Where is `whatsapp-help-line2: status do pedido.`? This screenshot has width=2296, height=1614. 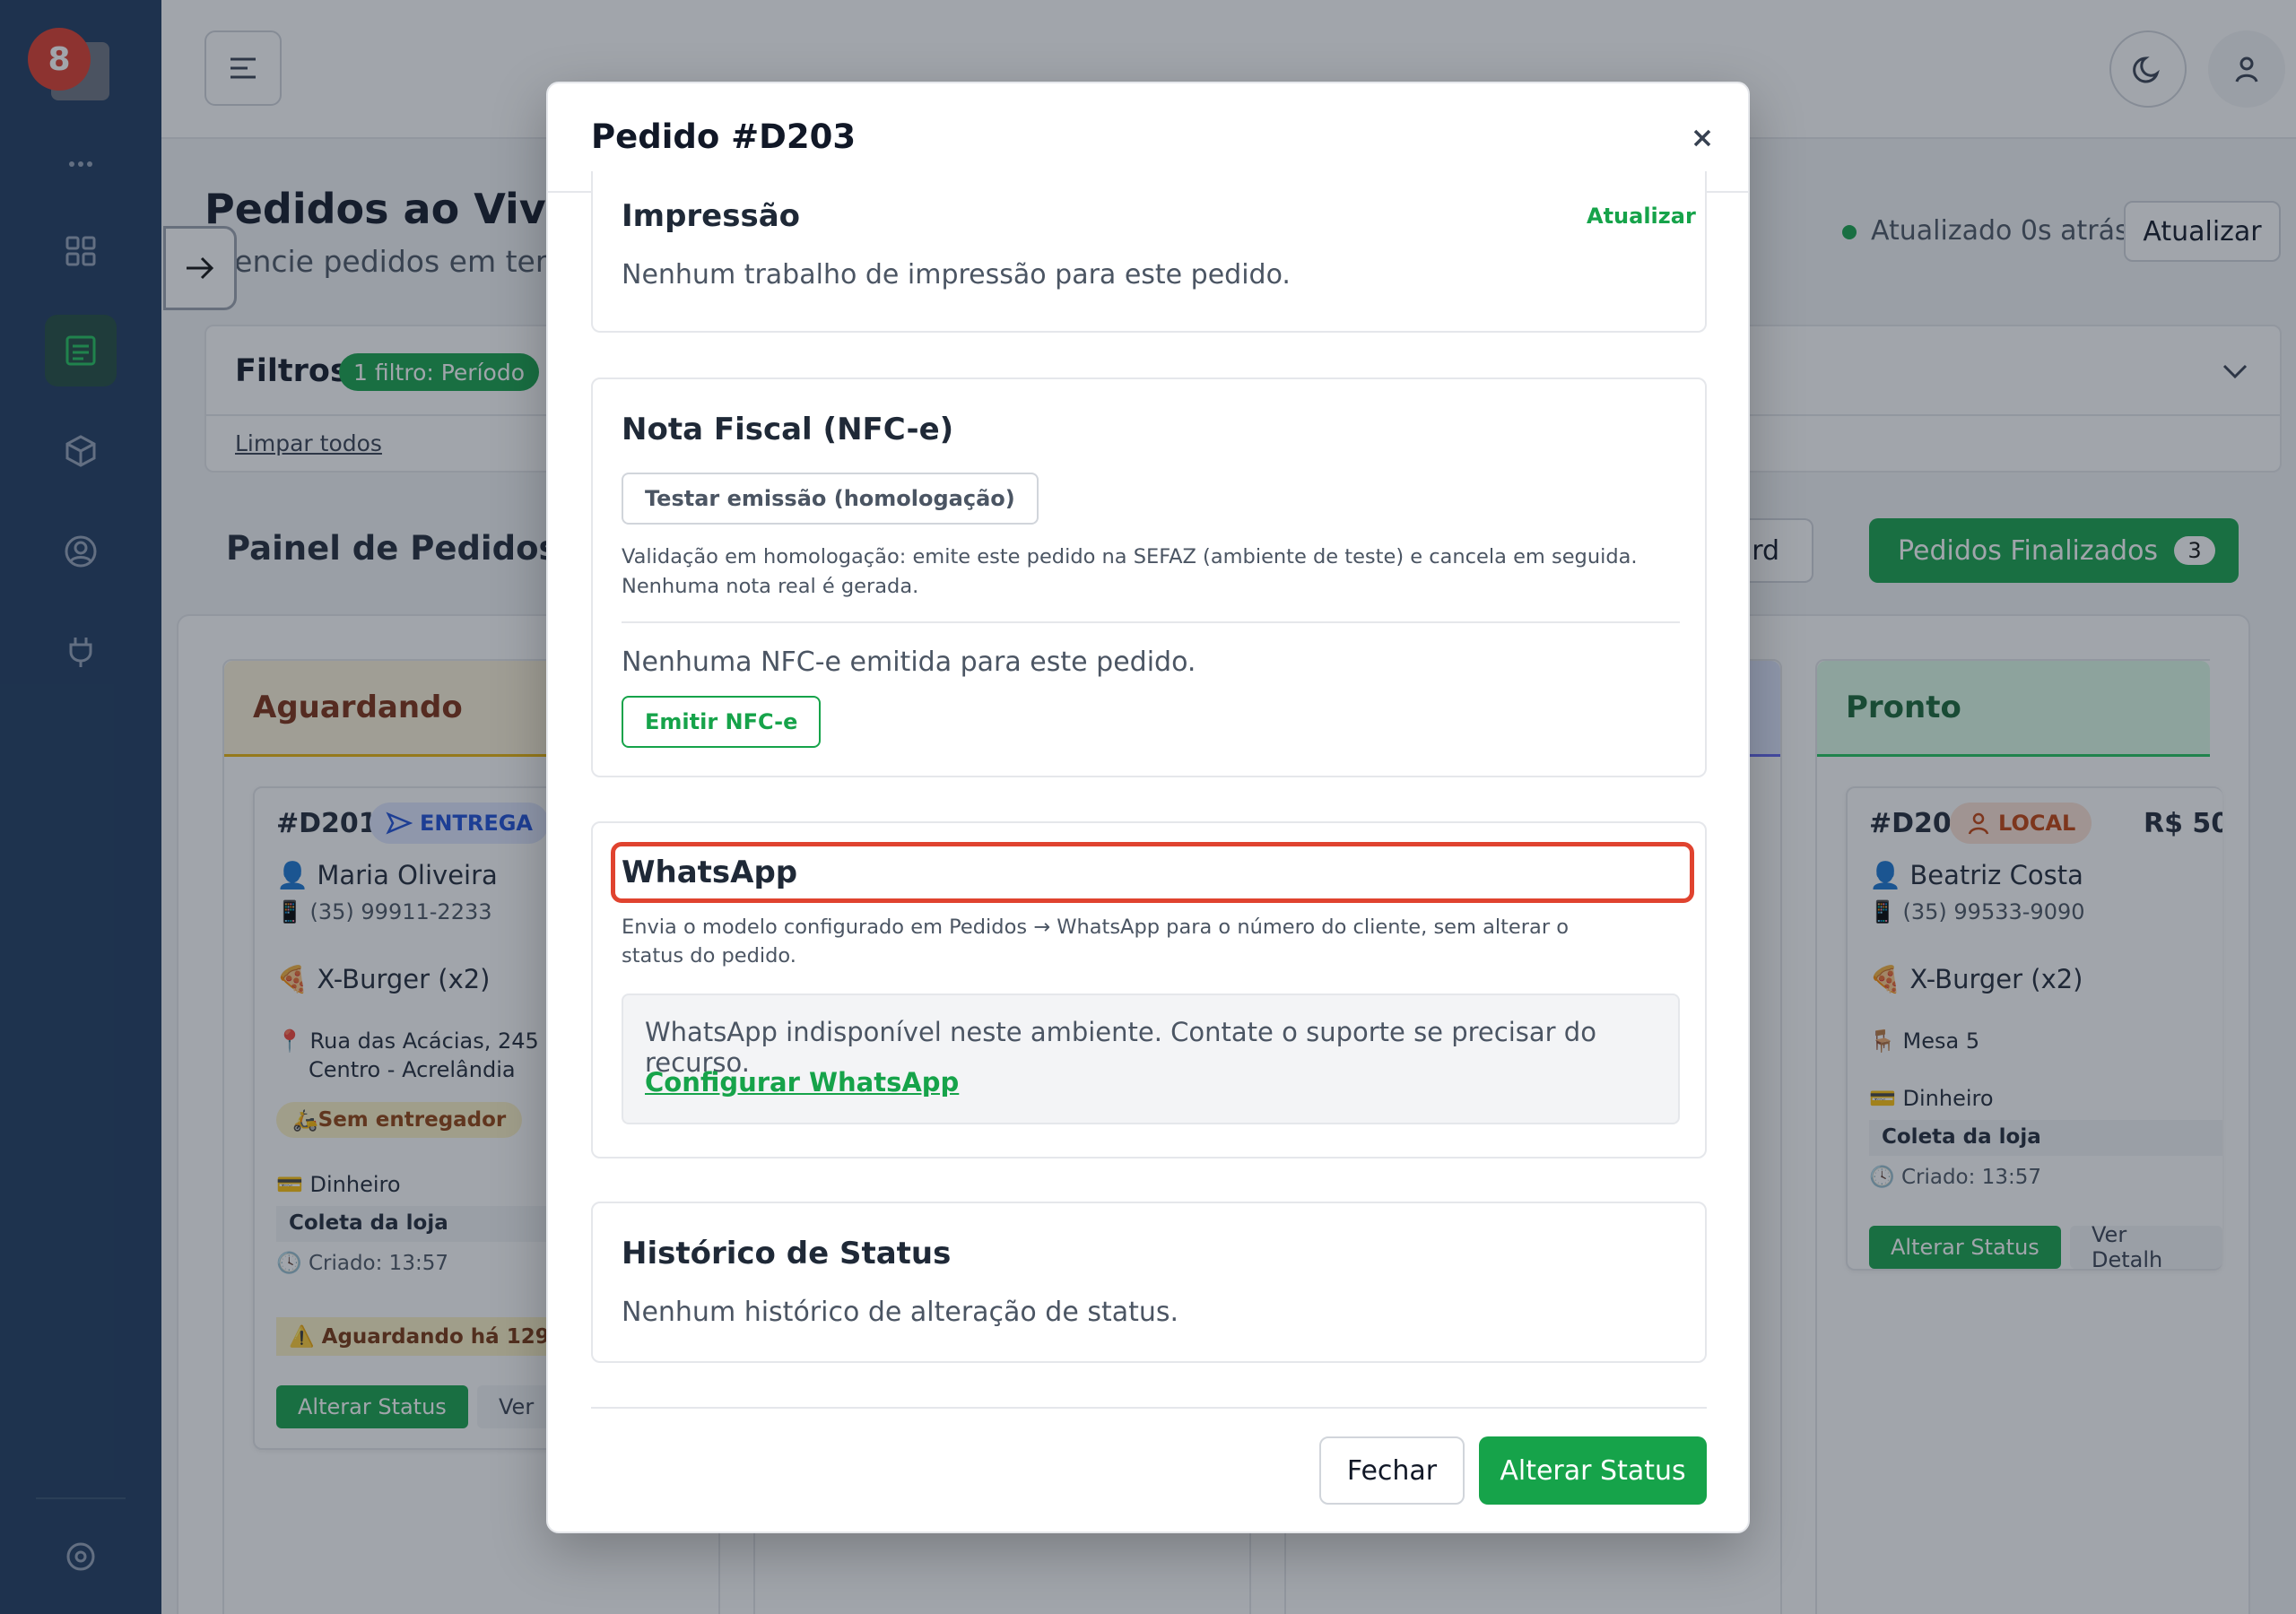 whatsapp-help-line2: status do pedido. is located at coordinates (709, 956).